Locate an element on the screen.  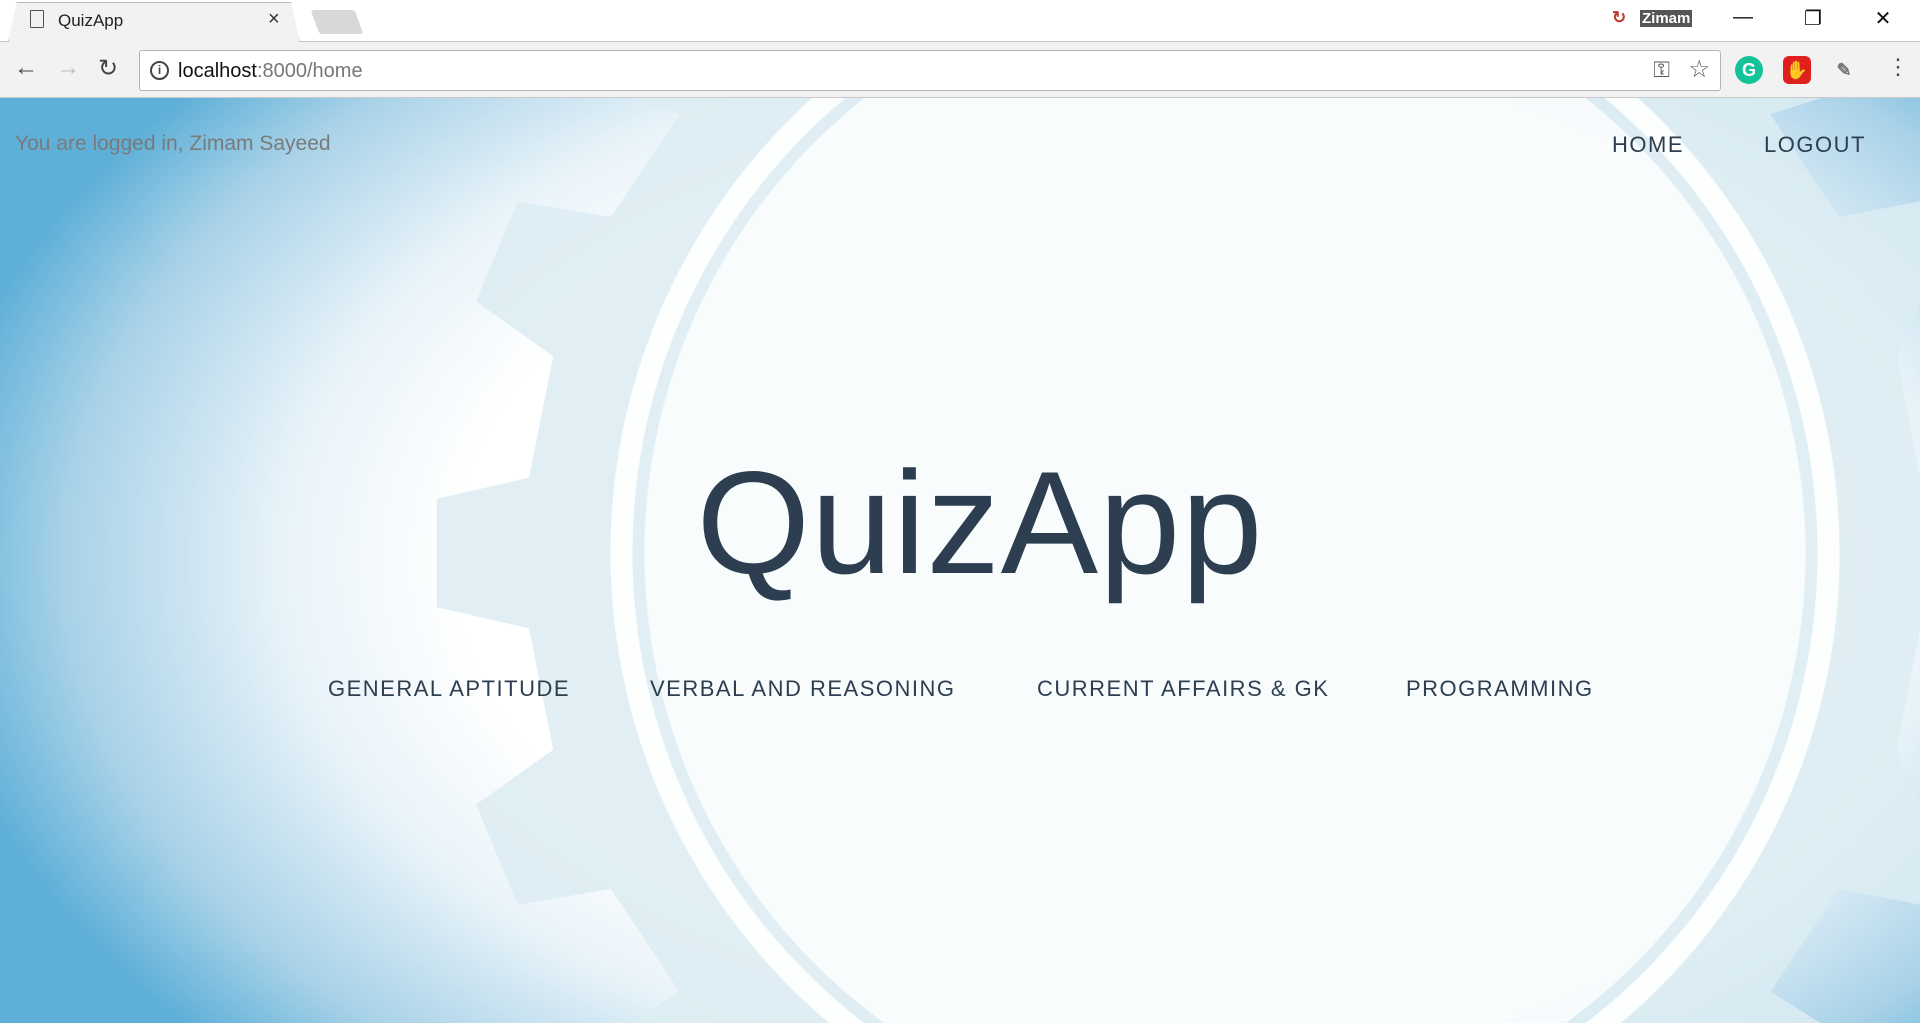
tab-title: QuizApp is located at coordinates (91, 20).